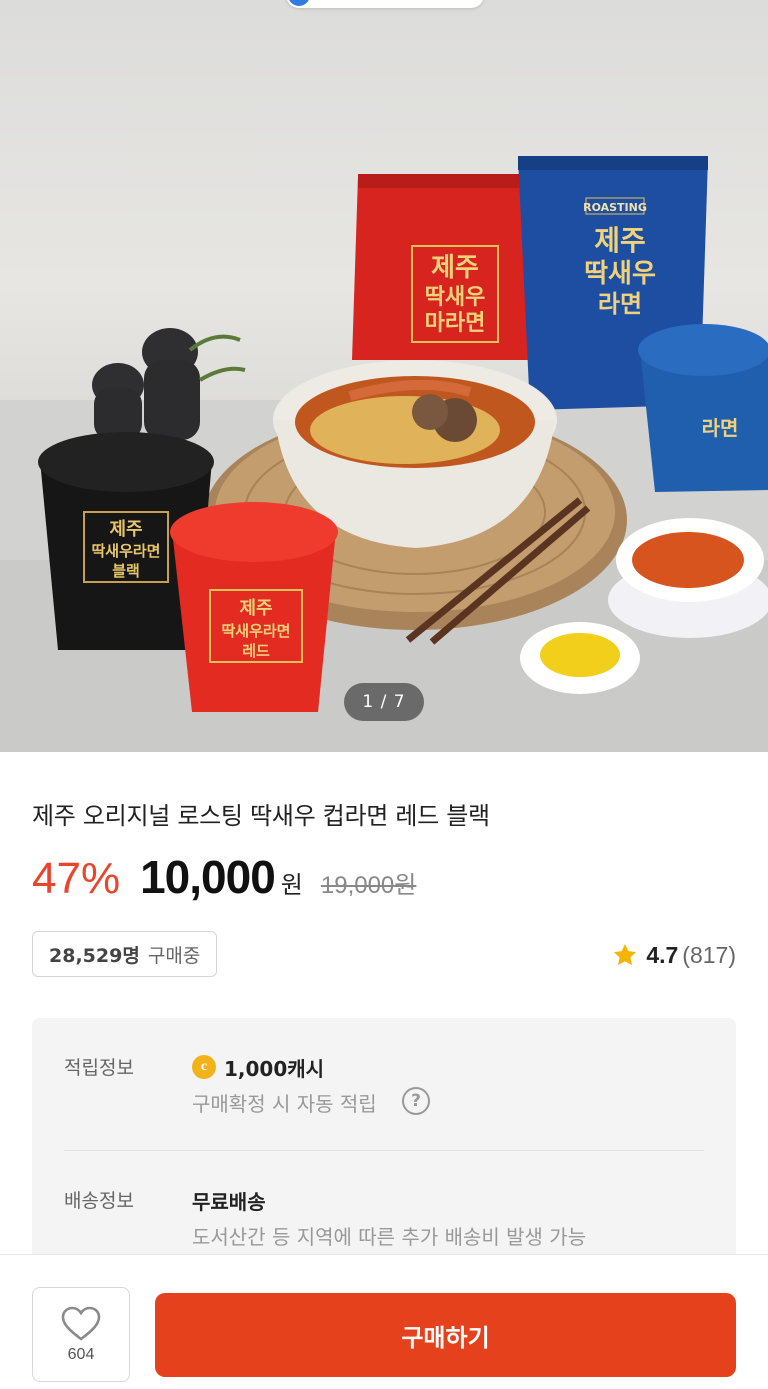 The width and height of the screenshot is (768, 1389). I want to click on heart-icon, so click(81, 1323).